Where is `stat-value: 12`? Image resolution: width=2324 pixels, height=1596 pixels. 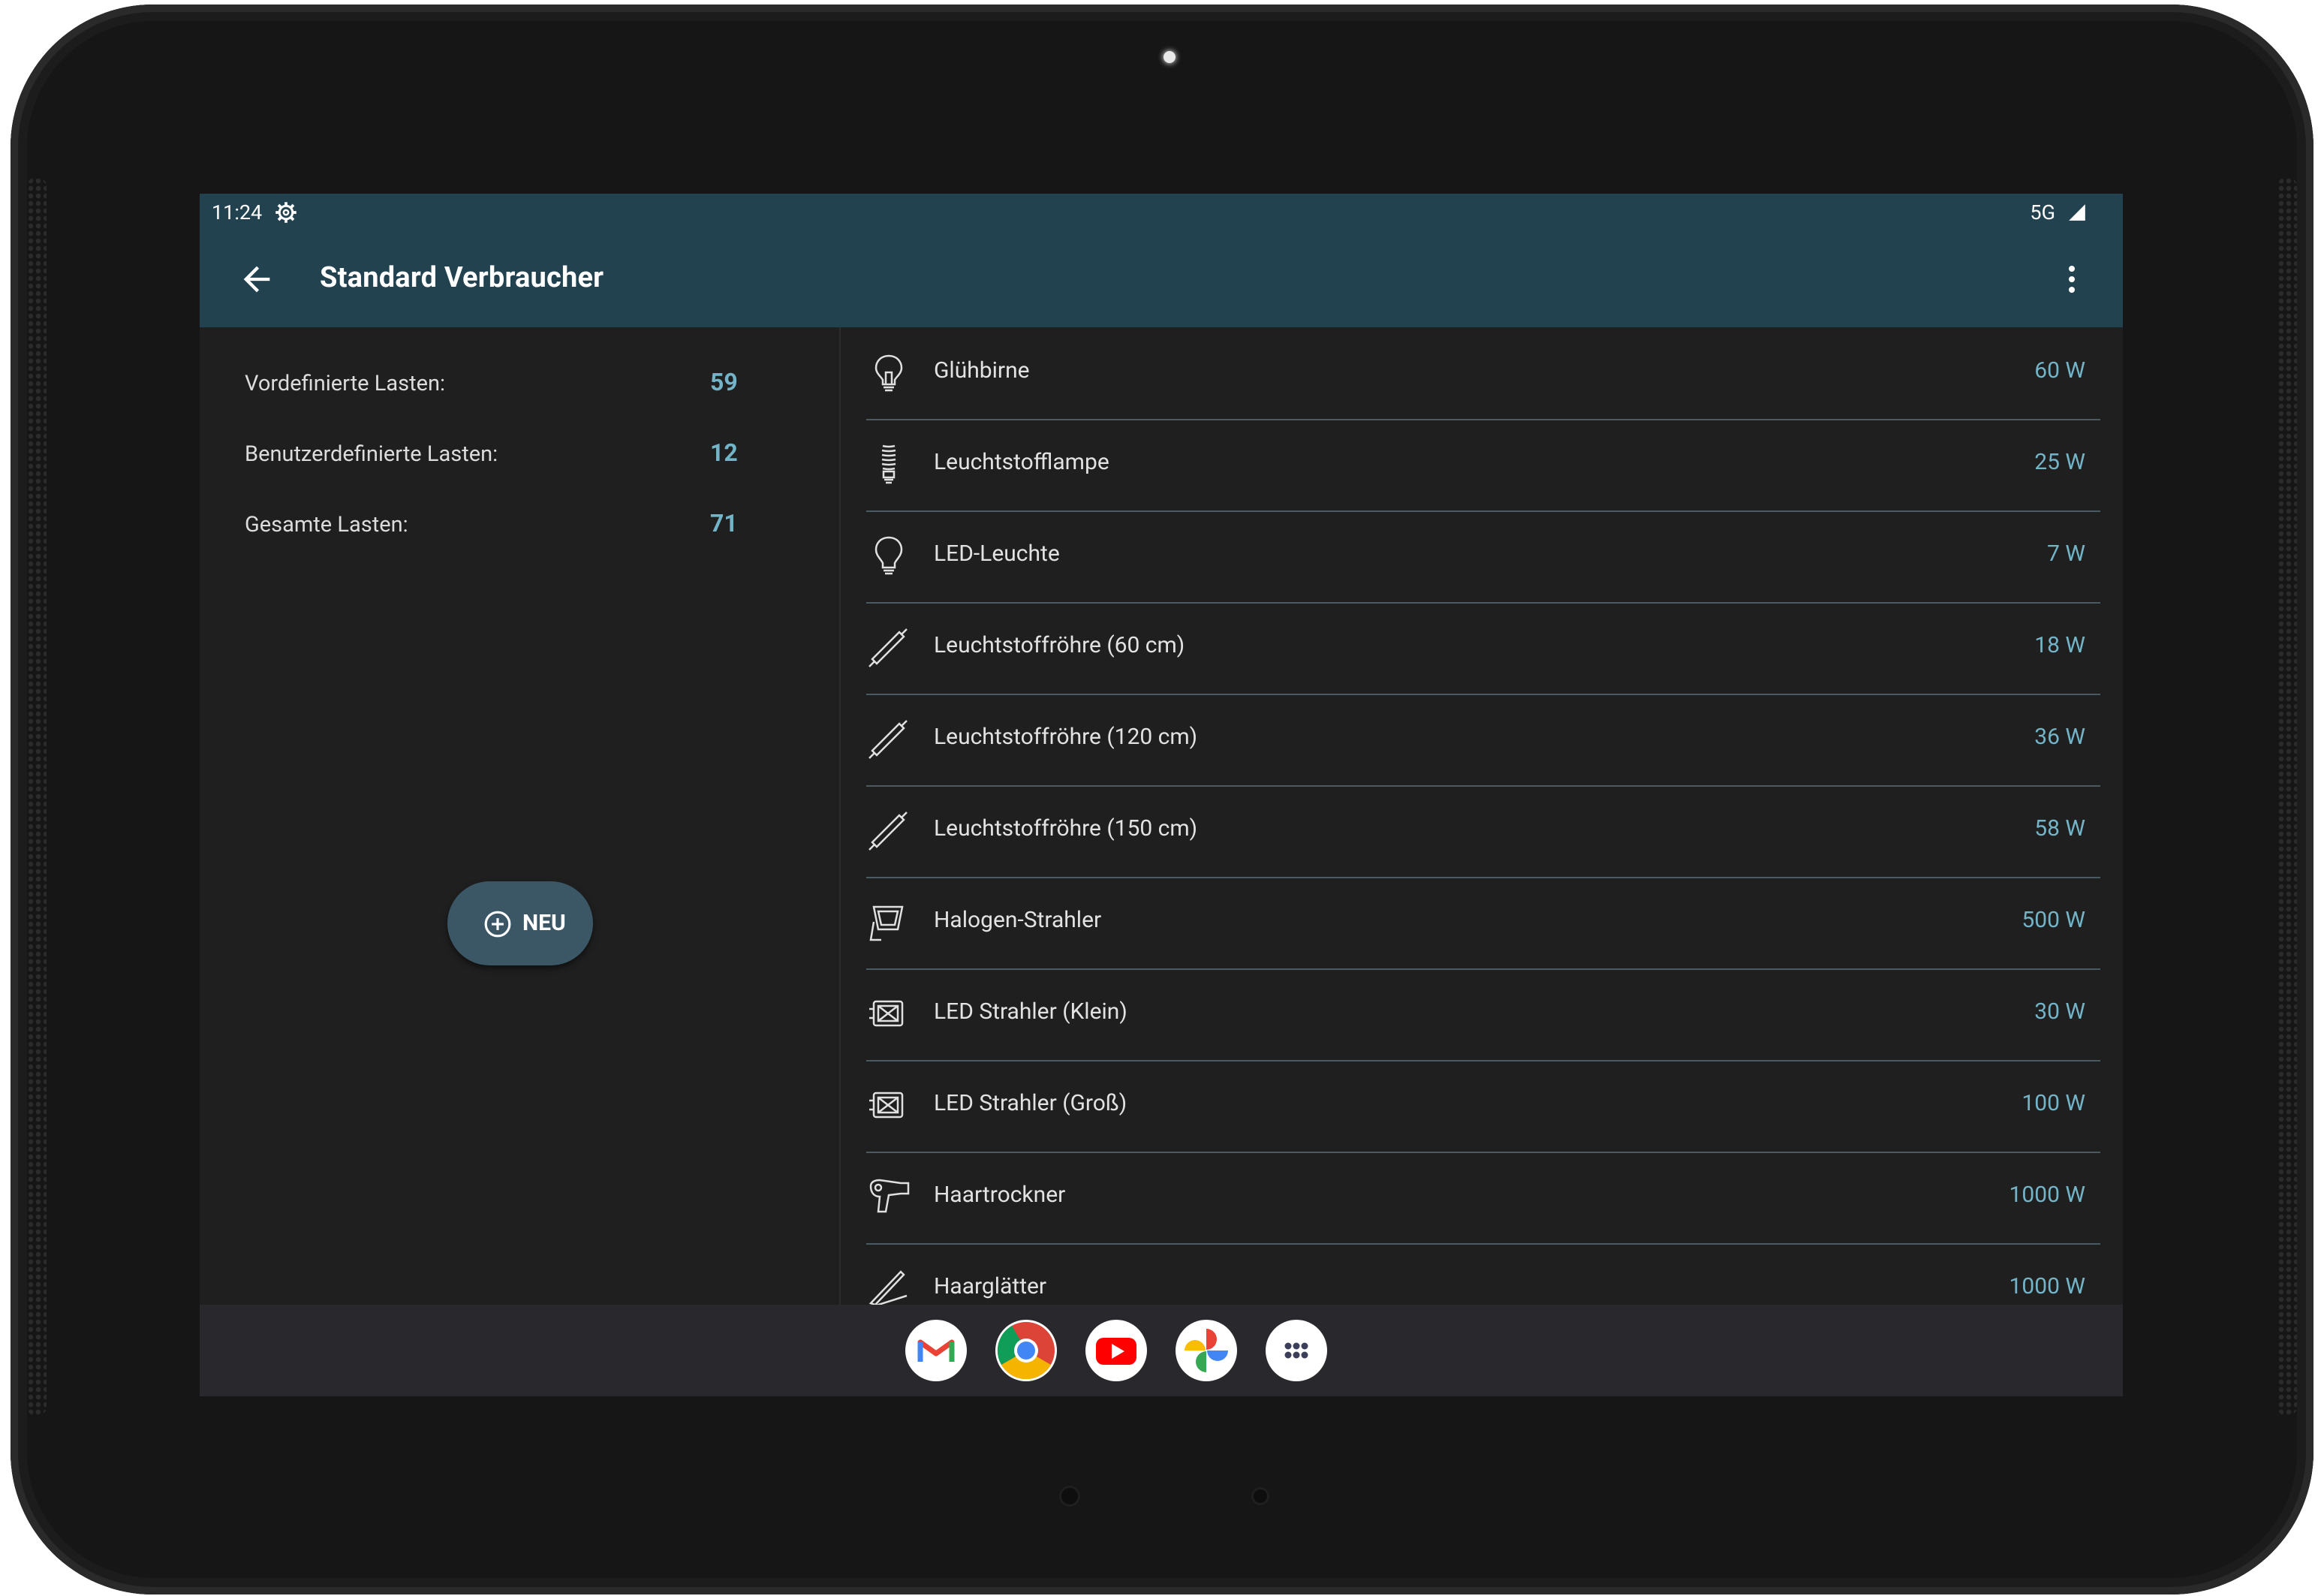
stat-value: 12 is located at coordinates (724, 452).